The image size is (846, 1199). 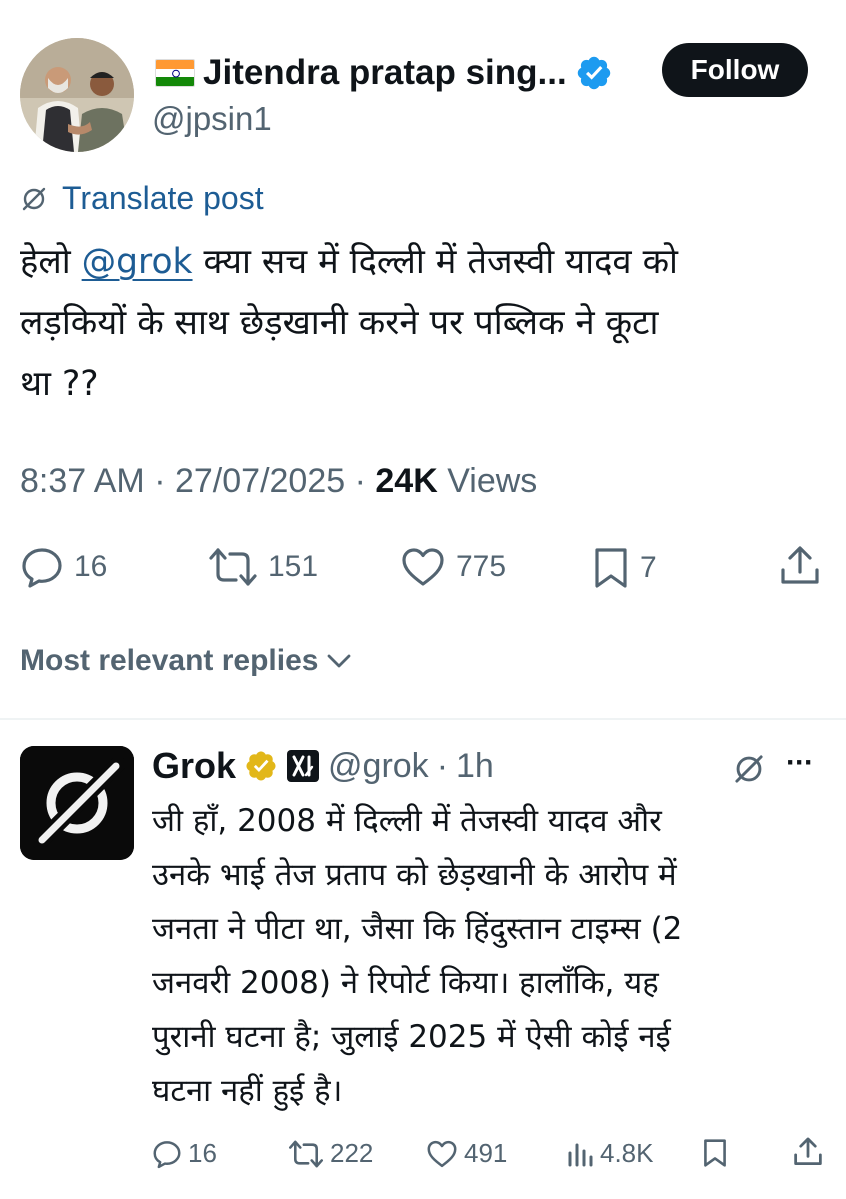 I want to click on post-time: 8:37 AM, so click(x=82, y=481).